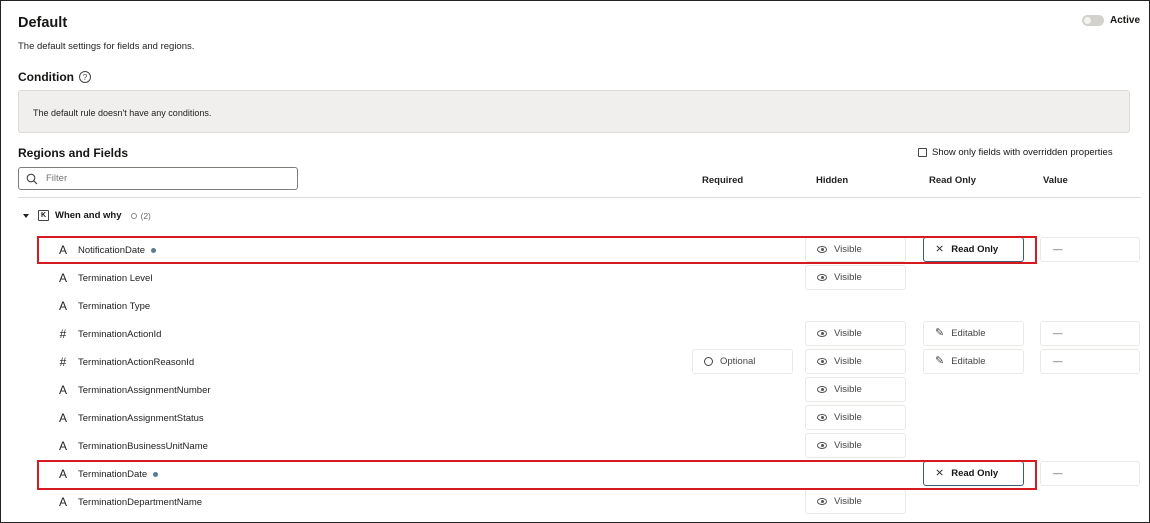 This screenshot has height=523, width=1150. I want to click on field-name-text: TerminationAssignmentStatus, so click(141, 418).